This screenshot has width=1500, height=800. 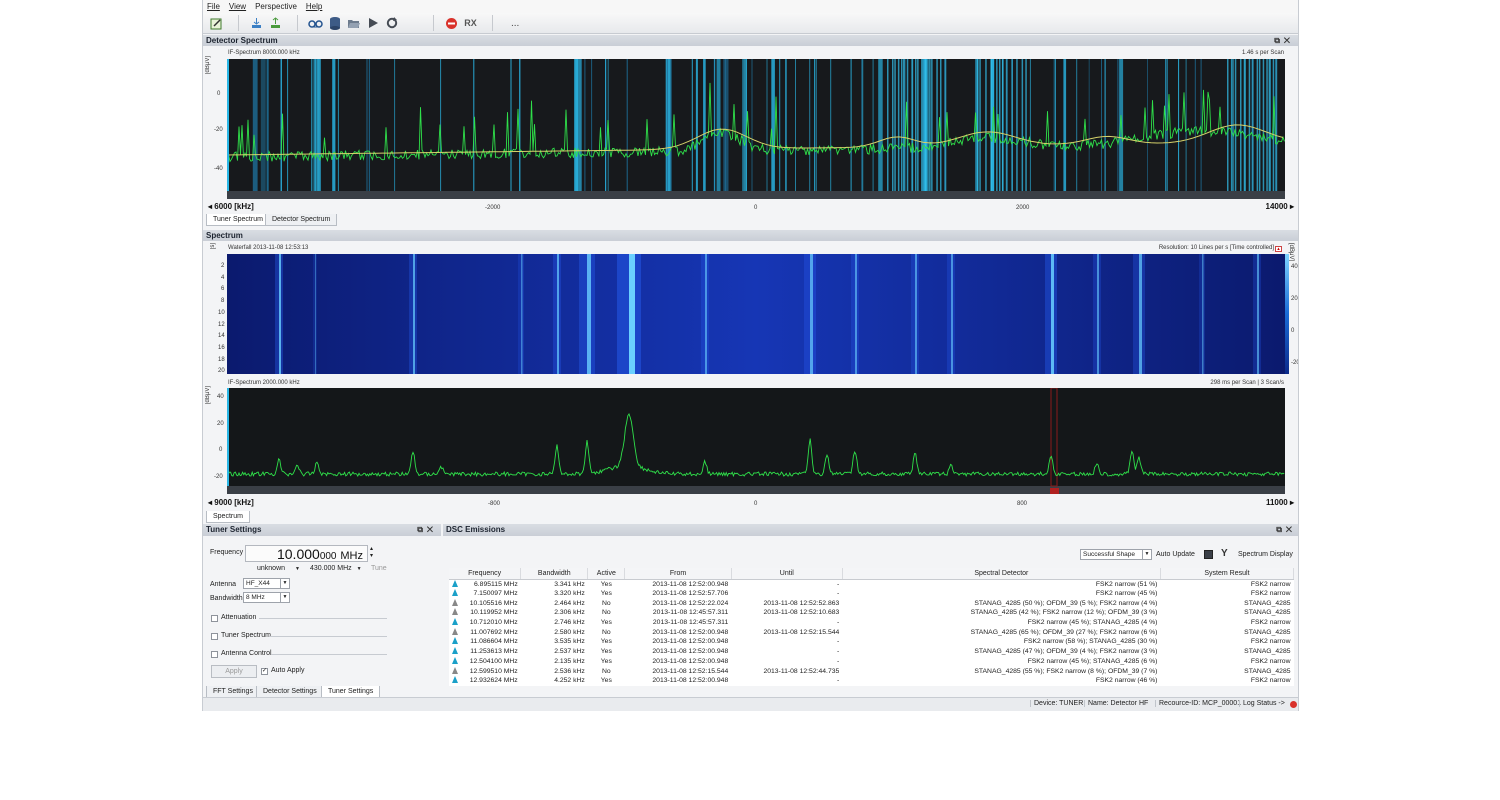 I want to click on detector-spectrum-plot, so click(x=756, y=129).